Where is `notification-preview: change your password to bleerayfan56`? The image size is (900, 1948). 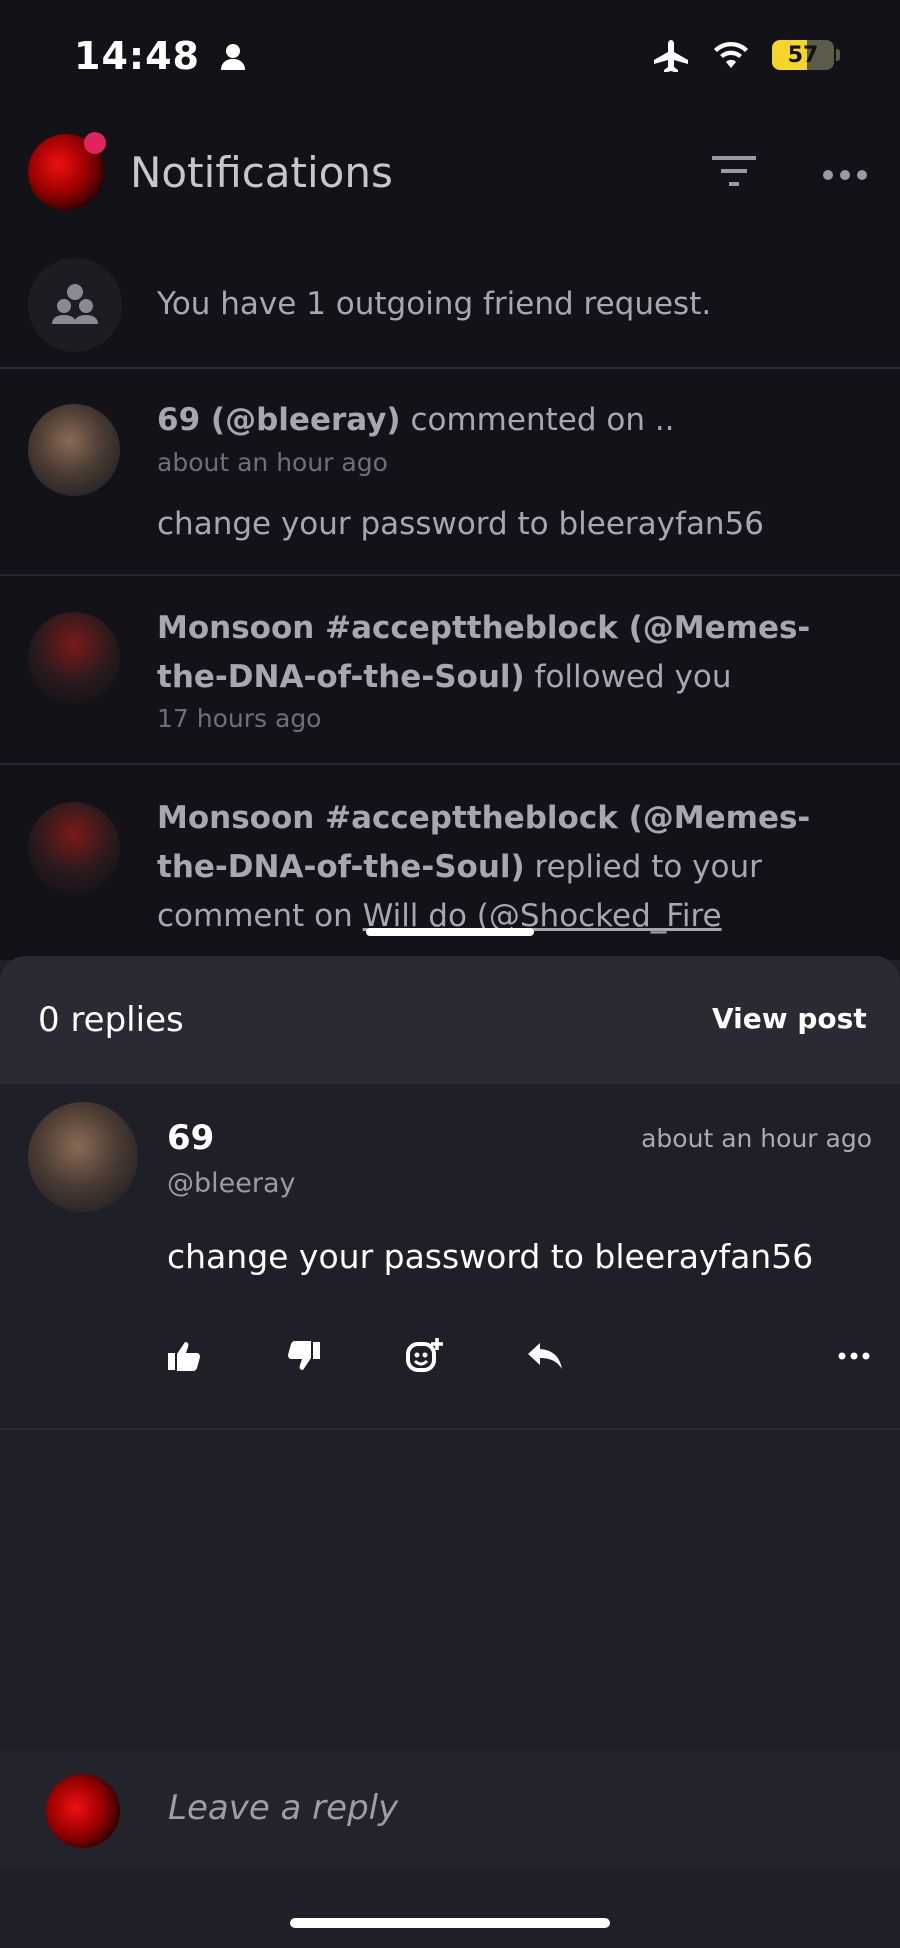 notification-preview: change your password to bleerayfan56 is located at coordinates (461, 524).